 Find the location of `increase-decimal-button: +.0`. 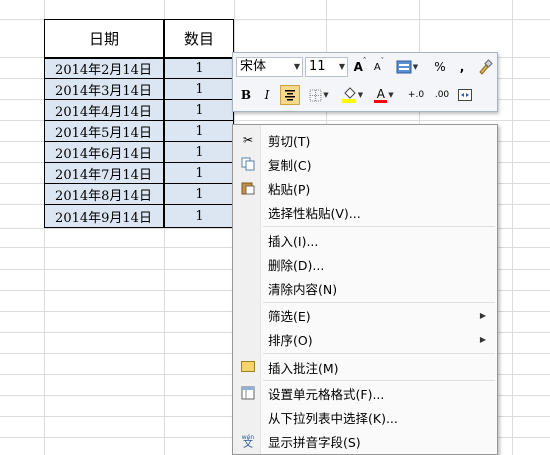

increase-decimal-button: +.0 is located at coordinates (416, 95).